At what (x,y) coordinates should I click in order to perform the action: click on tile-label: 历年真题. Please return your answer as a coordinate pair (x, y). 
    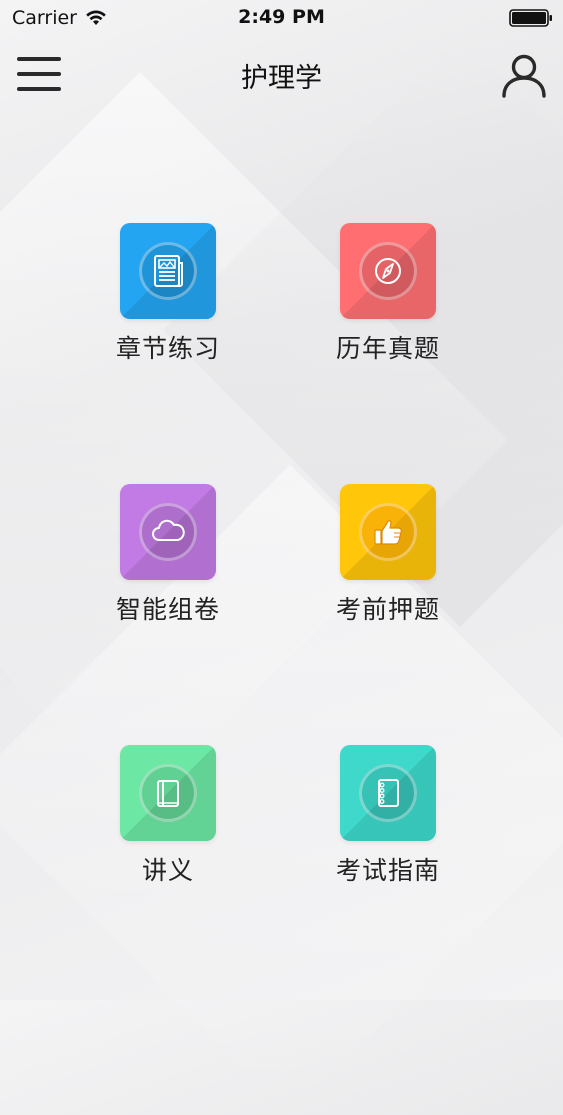
    Looking at the image, I should click on (387, 348).